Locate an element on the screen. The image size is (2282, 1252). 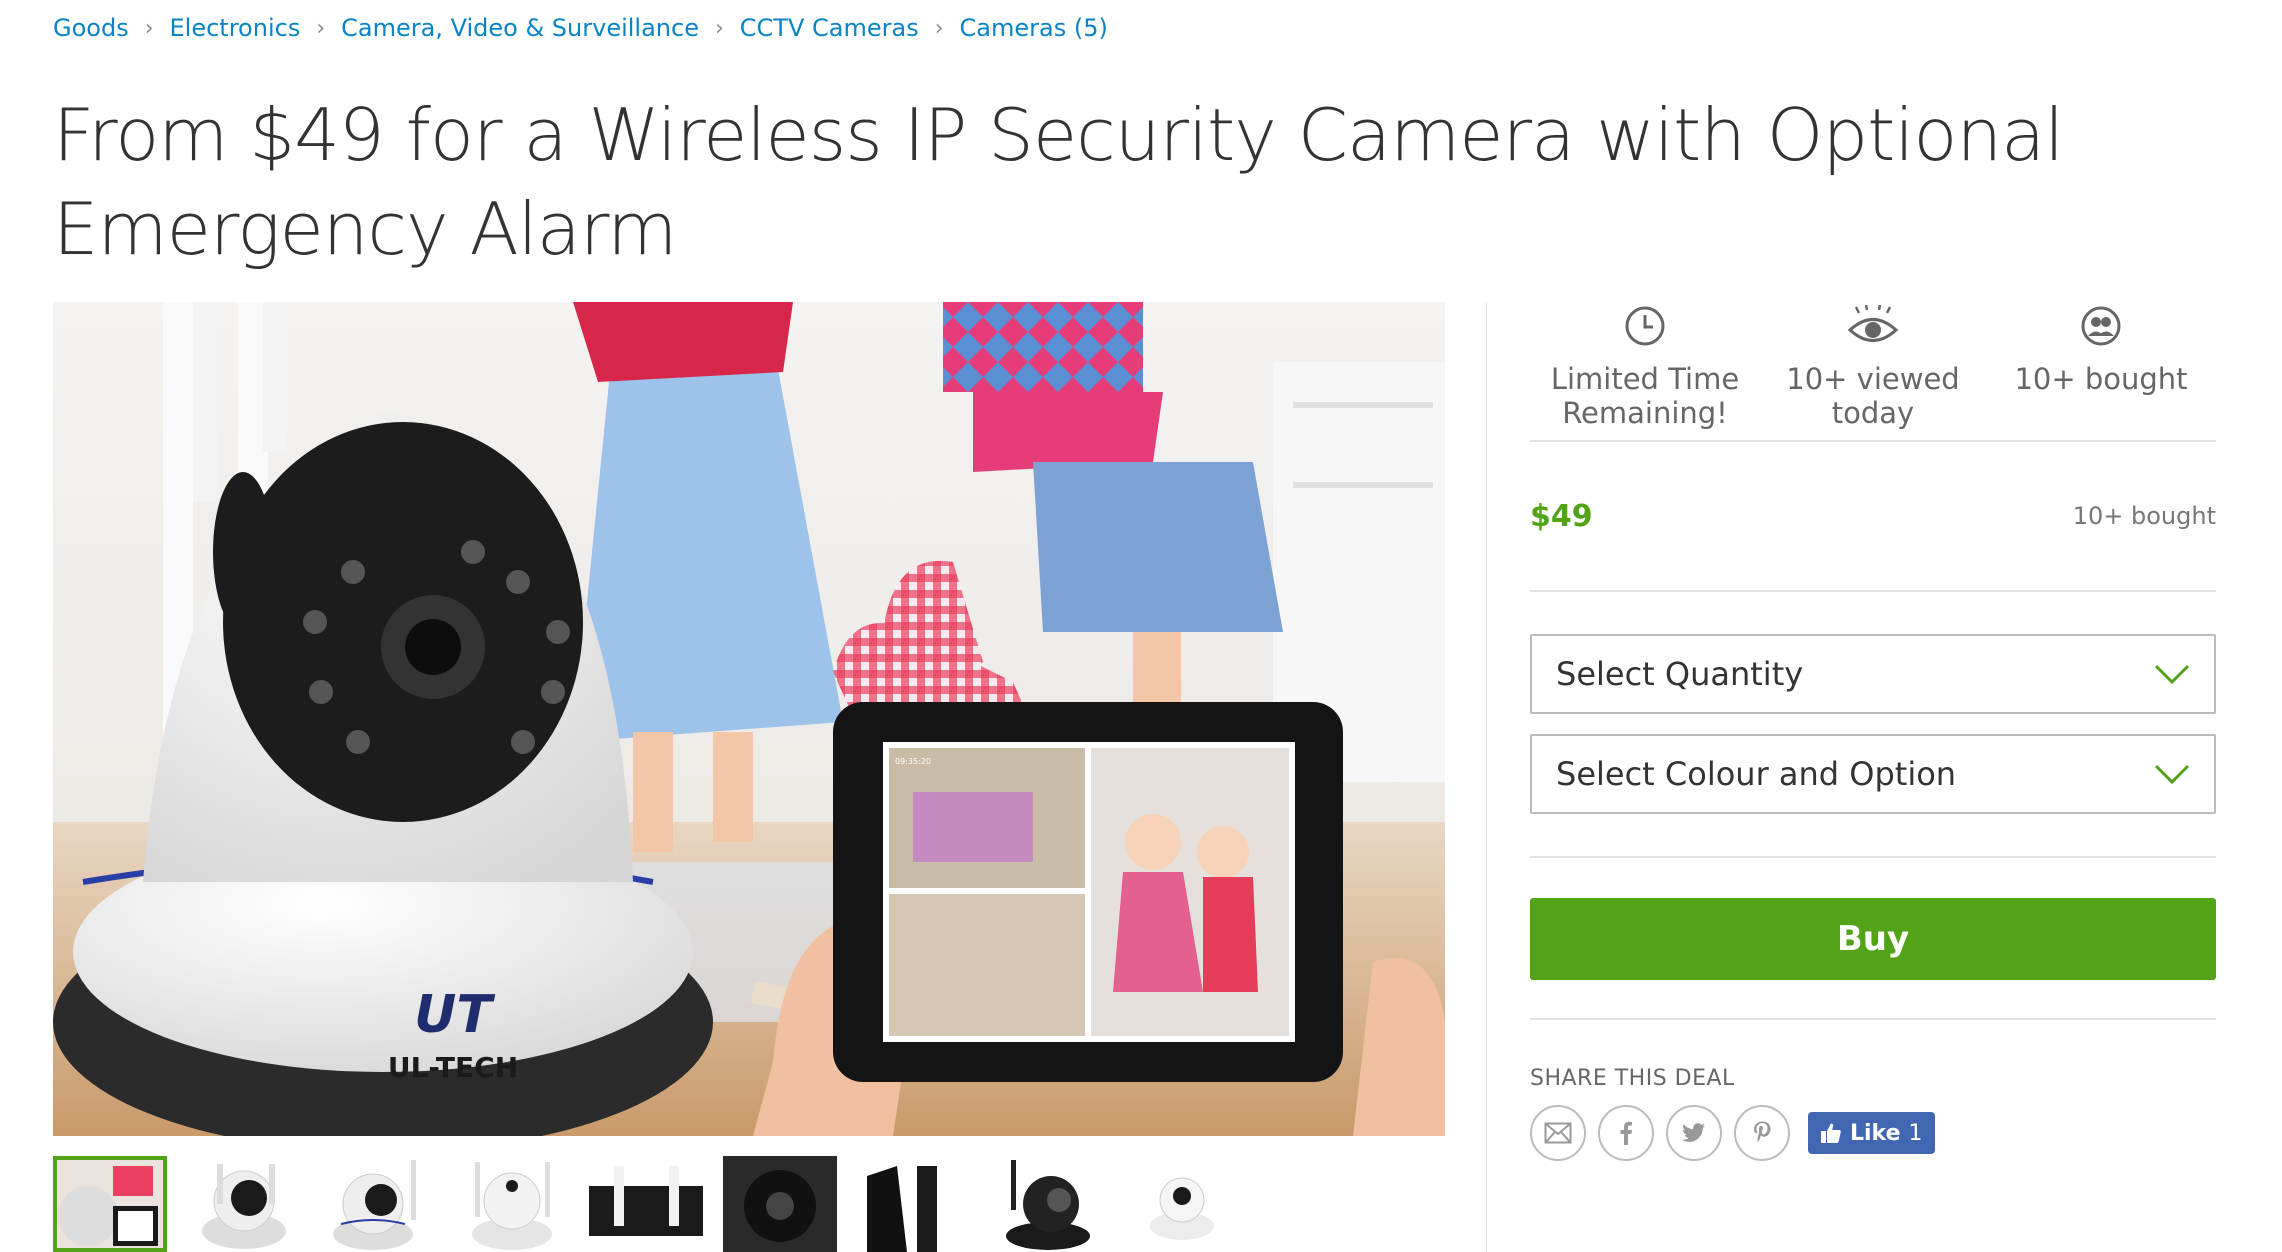
option-select-label: Select Colour and Option is located at coordinates (1756, 774).